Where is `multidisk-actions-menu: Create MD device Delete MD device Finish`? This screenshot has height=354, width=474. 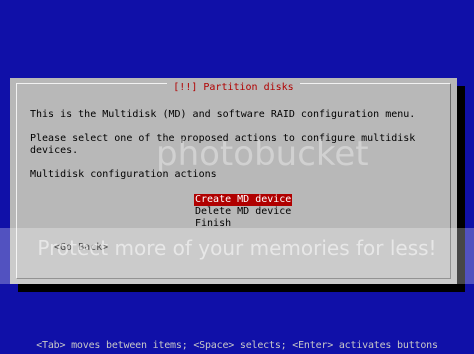 multidisk-actions-menu: Create MD device Delete MD device Finish is located at coordinates (243, 212).